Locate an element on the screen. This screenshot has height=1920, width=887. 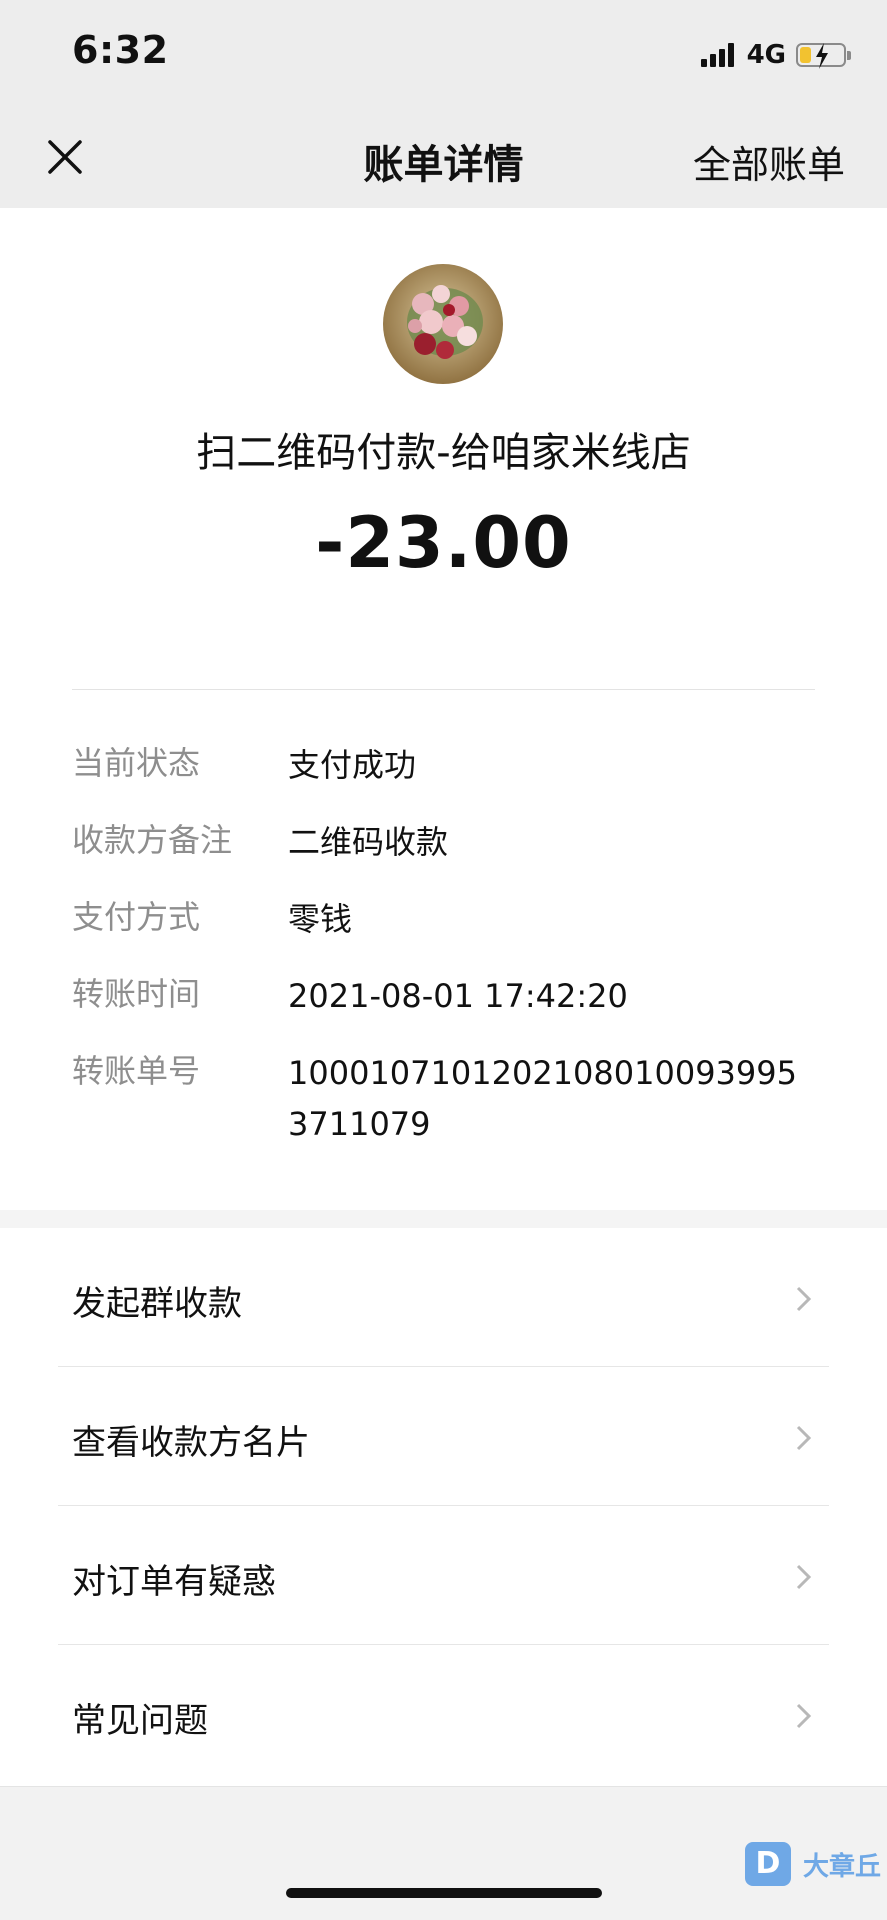
order-question-item: 对订单有疑惑 is located at coordinates (443, 1575).